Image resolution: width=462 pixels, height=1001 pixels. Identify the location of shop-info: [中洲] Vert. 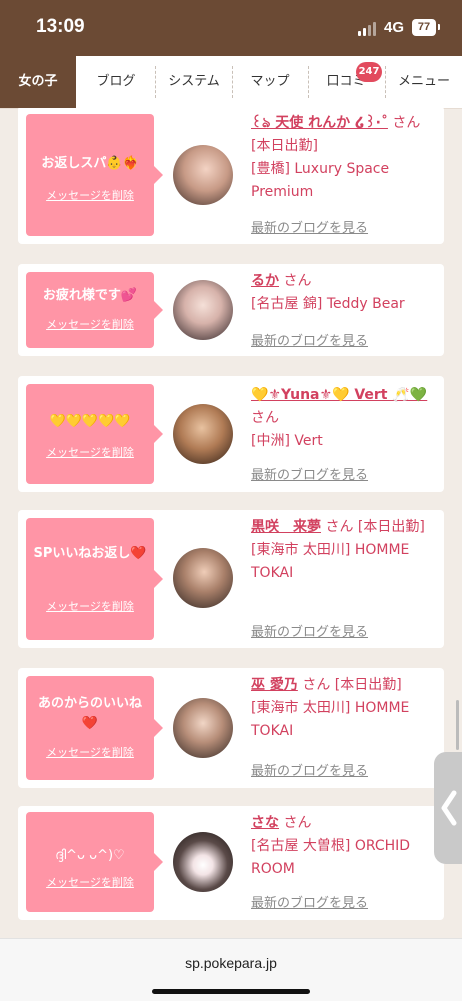
(287, 441).